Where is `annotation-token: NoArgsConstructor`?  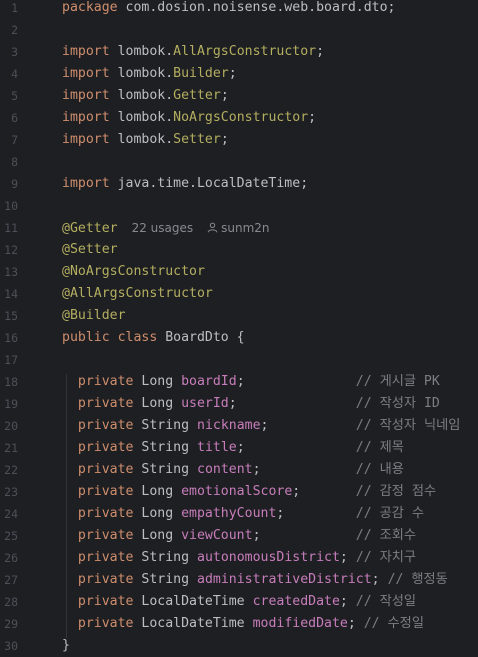 annotation-token: NoArgsConstructor is located at coordinates (241, 117).